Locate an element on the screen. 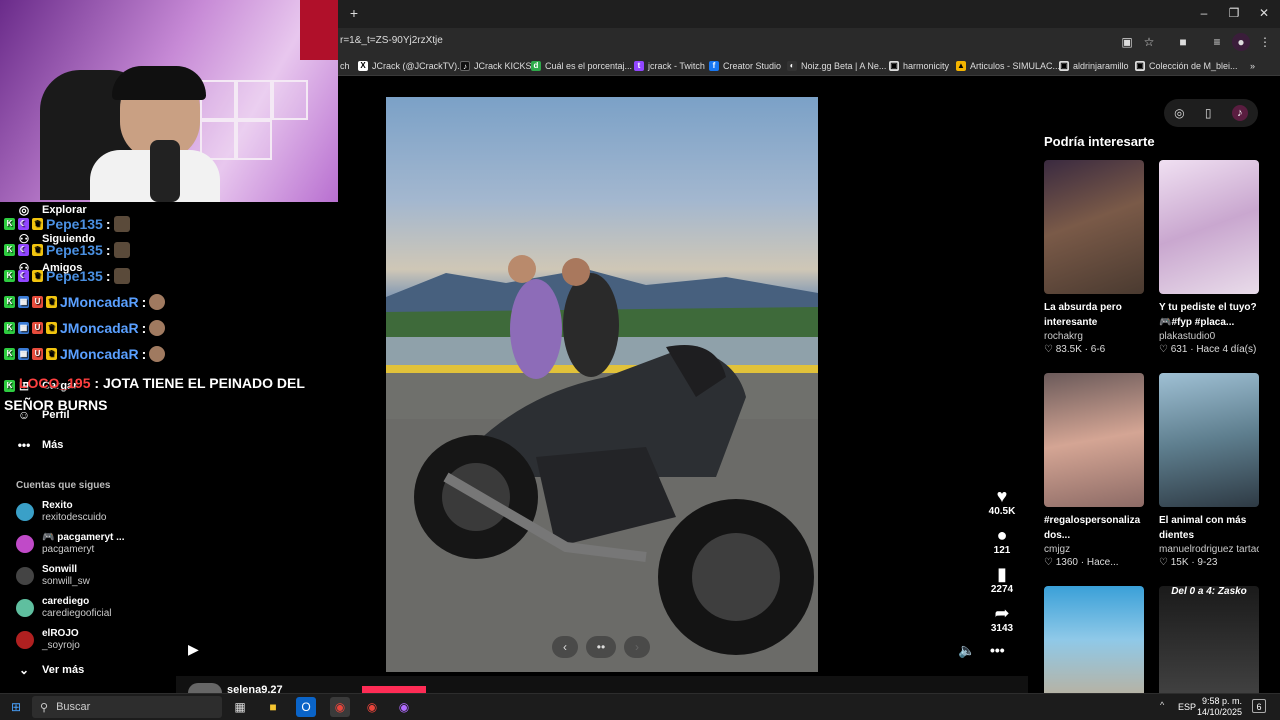  see-more-link: ⌄ Ver más is located at coordinates (50, 670).